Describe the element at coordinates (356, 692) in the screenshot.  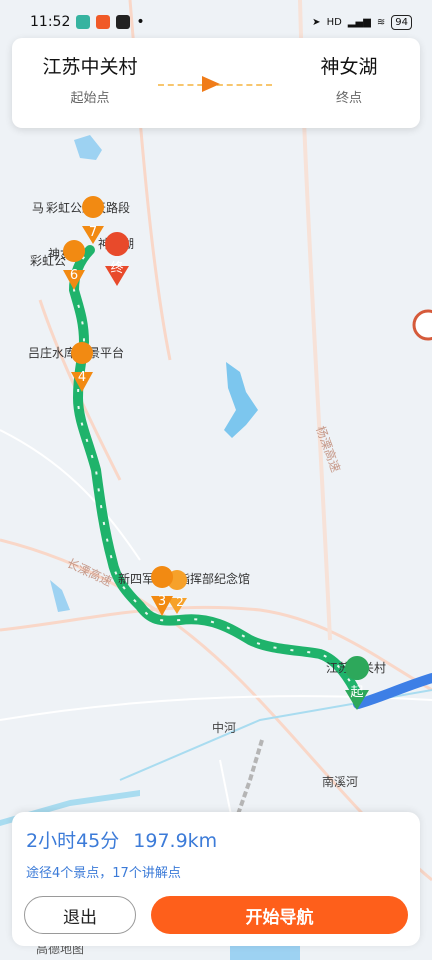
I see `marker-start-label: 起` at that location.